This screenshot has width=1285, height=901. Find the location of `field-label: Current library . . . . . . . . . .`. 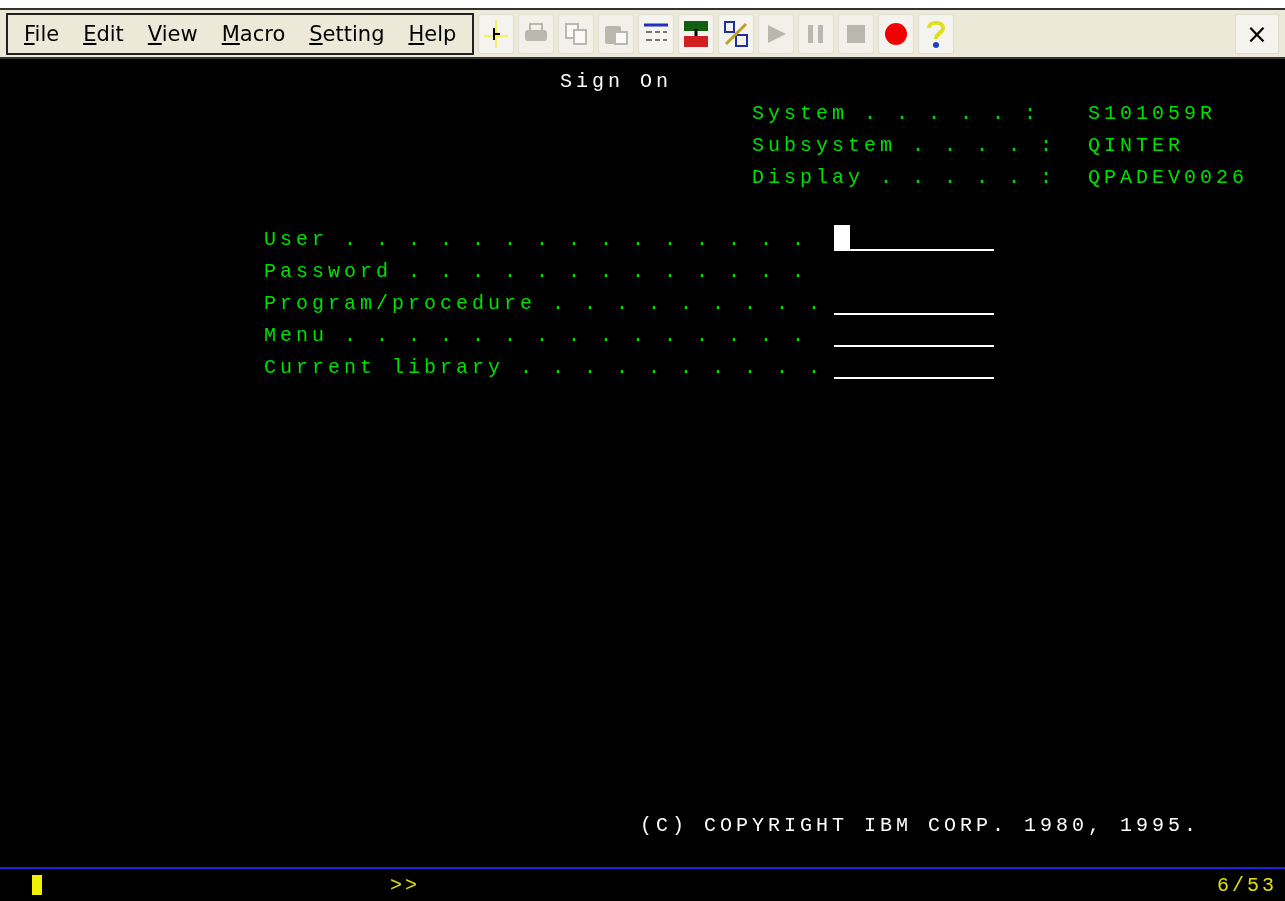

field-label: Current library . . . . . . . . . . is located at coordinates (545, 367).